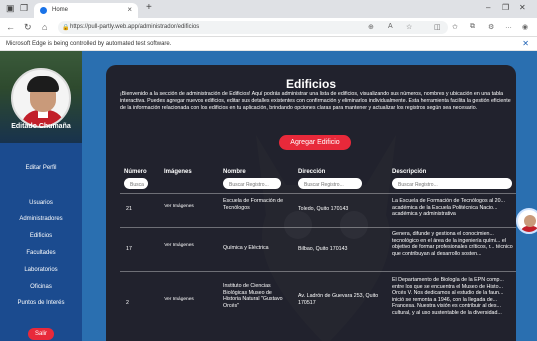 The image size is (537, 341). What do you see at coordinates (41, 168) in the screenshot?
I see `edit-profile-link: Editar Perfil` at bounding box center [41, 168].